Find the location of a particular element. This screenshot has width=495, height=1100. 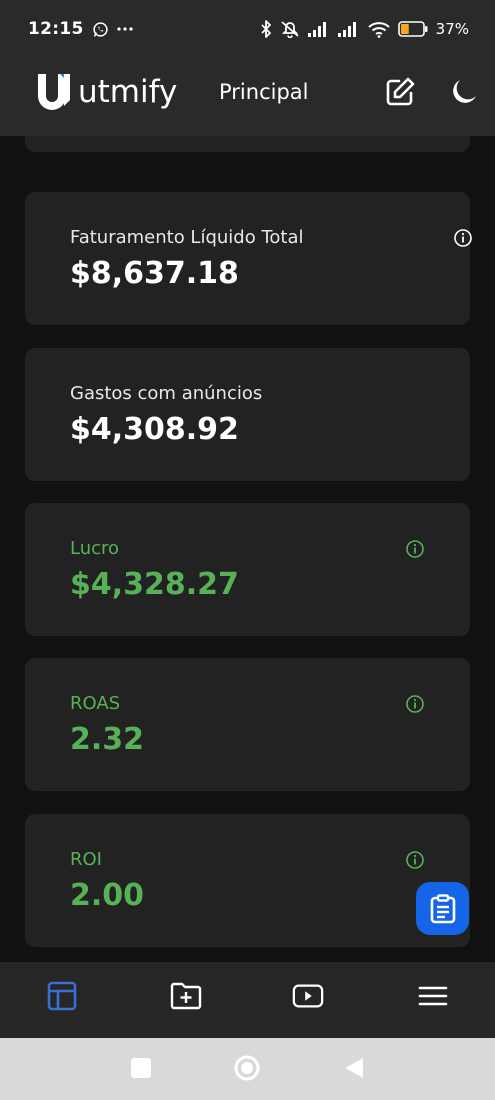

status-left: 12:15 is located at coordinates (80, 29).